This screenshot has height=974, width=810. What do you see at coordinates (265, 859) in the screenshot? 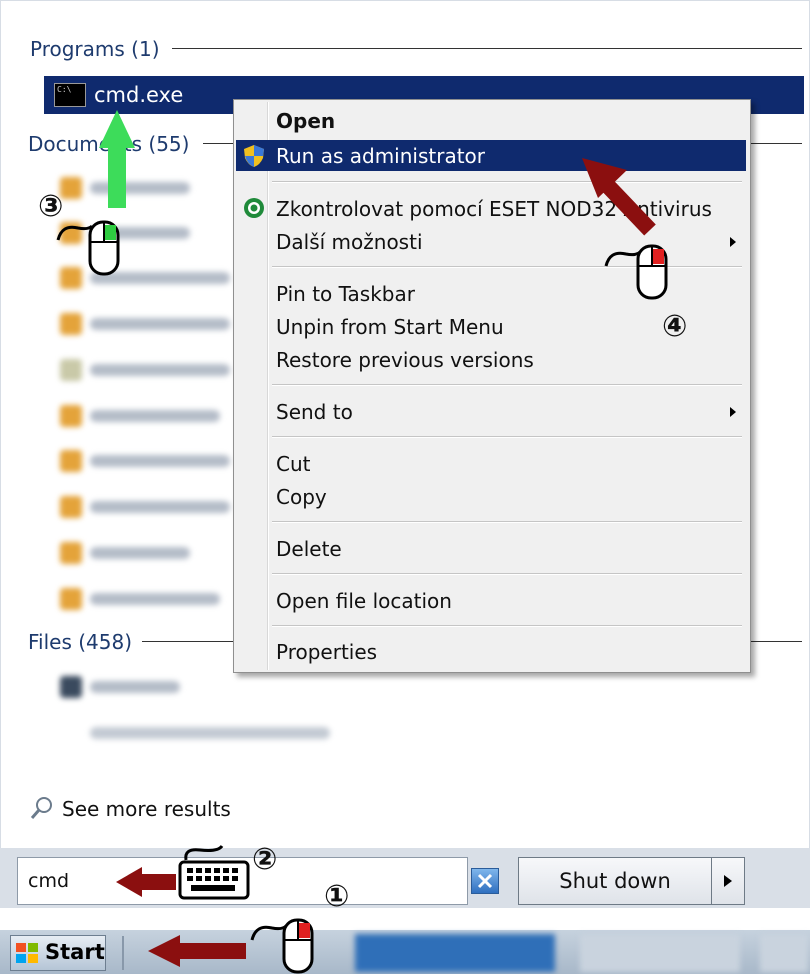
I see `step-2-marker: ②` at bounding box center [265, 859].